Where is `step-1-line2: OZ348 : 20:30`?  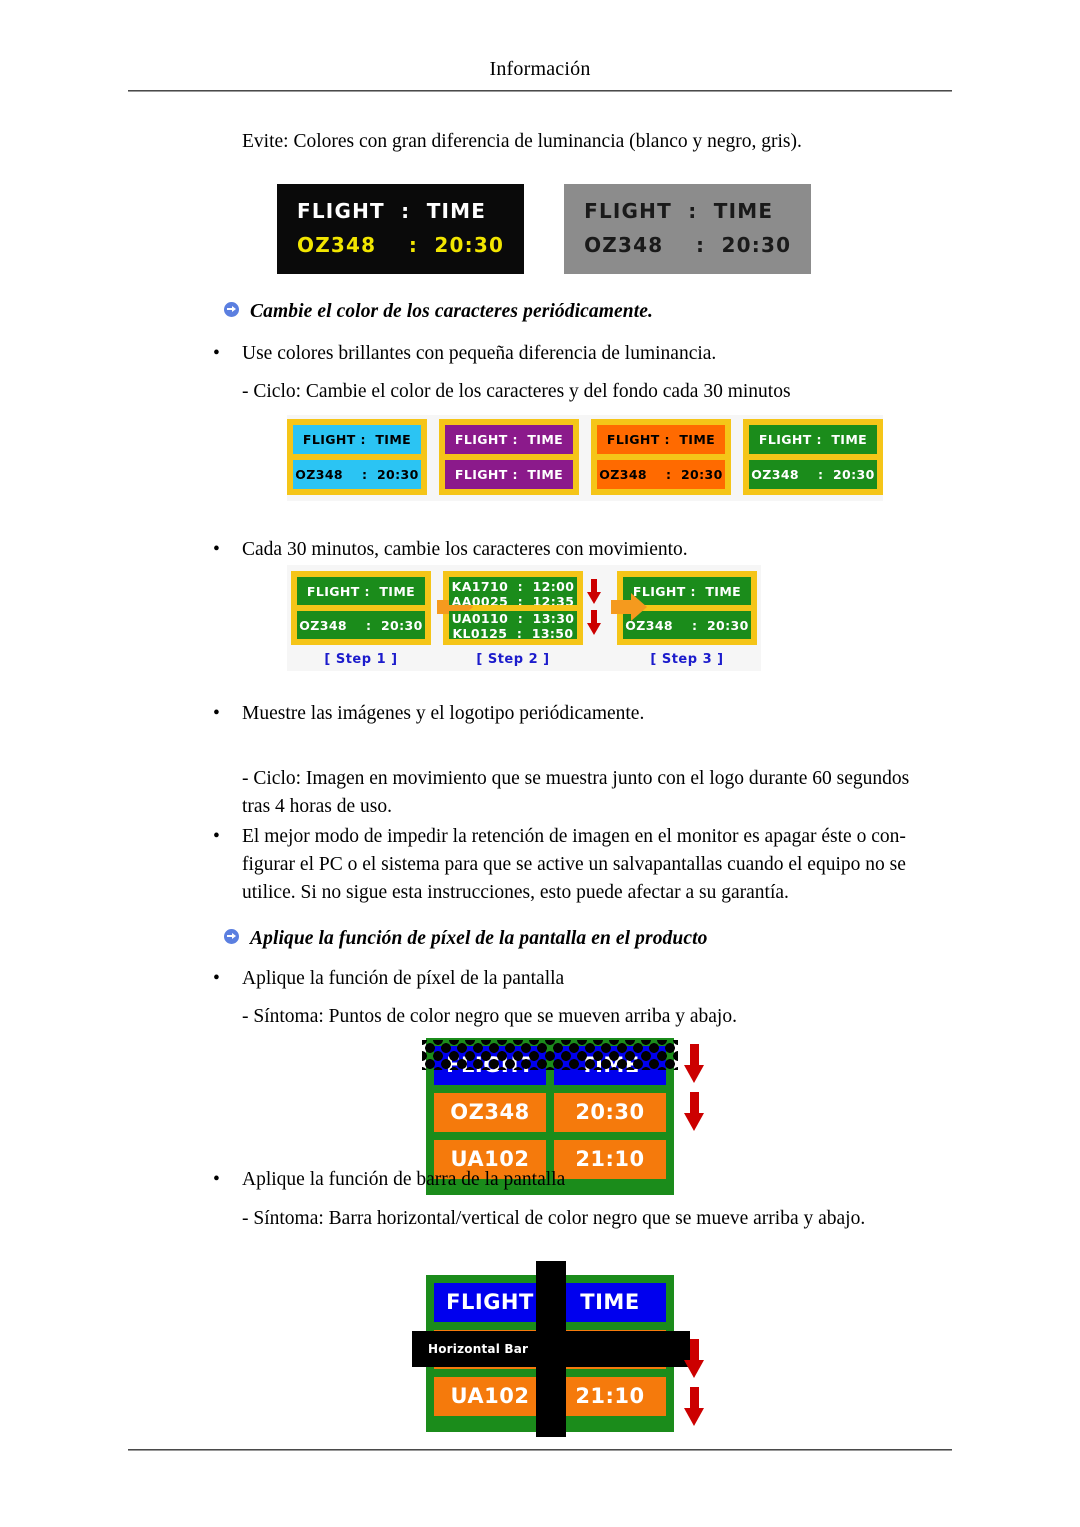
step-1-line2: OZ348 : 20:30 is located at coordinates (361, 625).